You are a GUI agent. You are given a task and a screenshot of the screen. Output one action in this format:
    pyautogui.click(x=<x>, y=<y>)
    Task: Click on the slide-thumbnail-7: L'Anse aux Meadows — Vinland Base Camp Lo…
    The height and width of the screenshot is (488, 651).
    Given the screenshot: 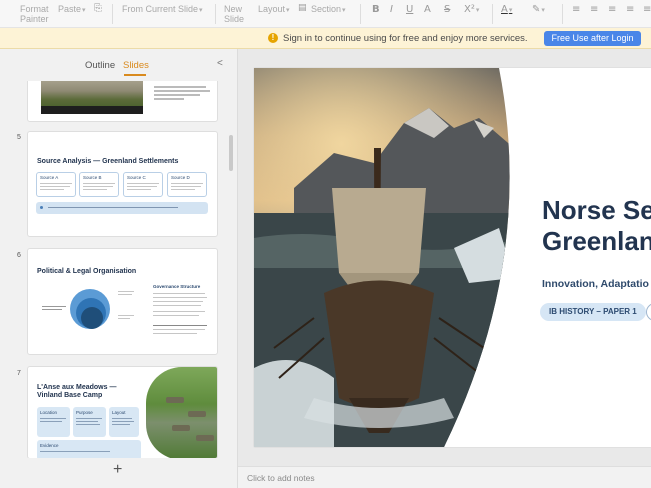 What is the action you would take?
    pyautogui.click(x=122, y=412)
    